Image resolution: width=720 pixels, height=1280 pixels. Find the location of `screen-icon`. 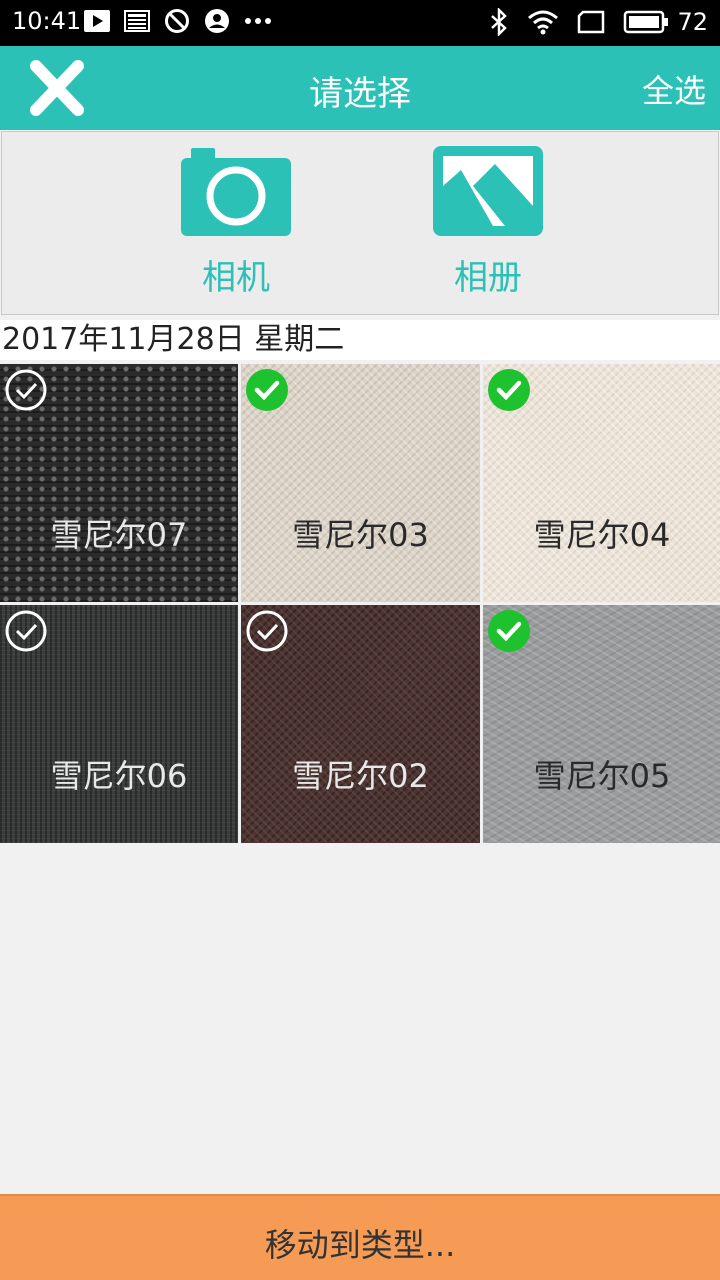

screen-icon is located at coordinates (591, 22).